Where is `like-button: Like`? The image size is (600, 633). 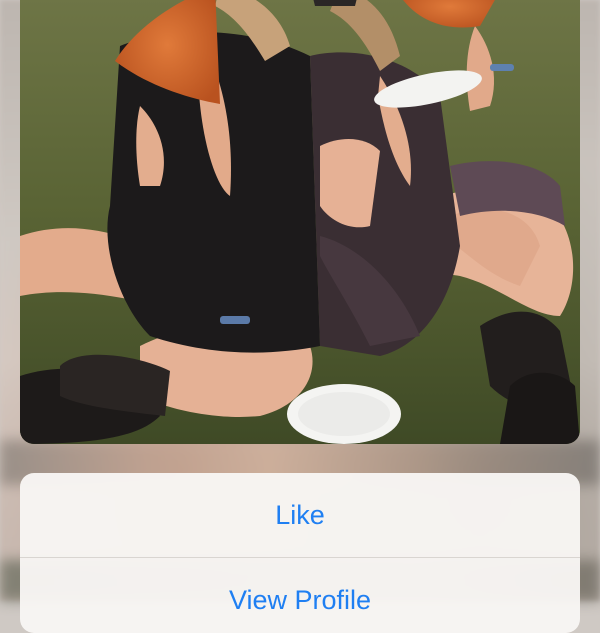 like-button: Like is located at coordinates (300, 515).